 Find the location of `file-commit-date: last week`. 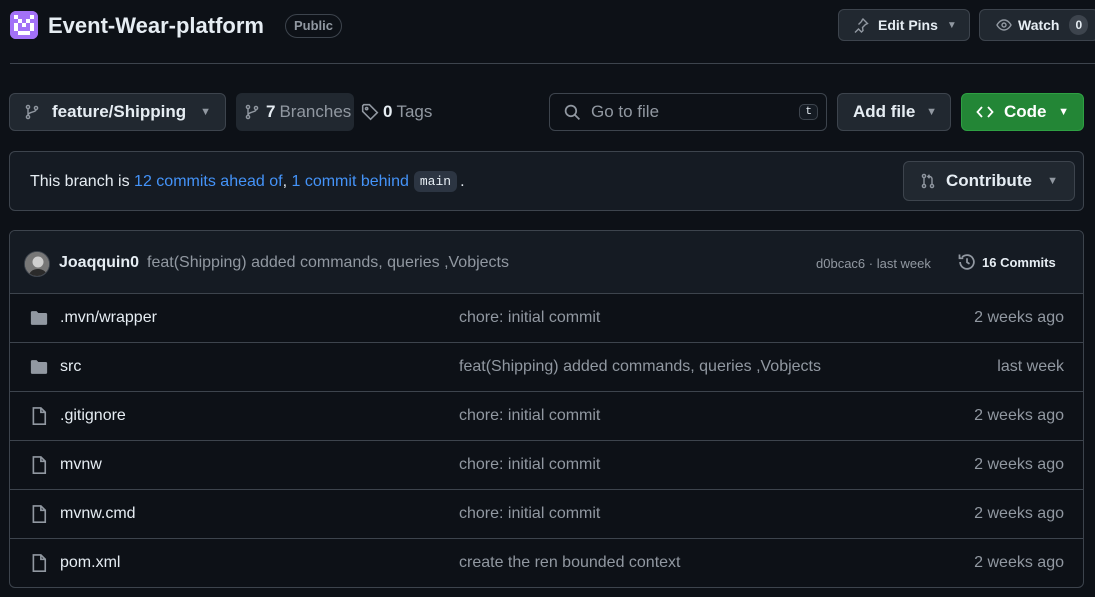

file-commit-date: last week is located at coordinates (1030, 366).